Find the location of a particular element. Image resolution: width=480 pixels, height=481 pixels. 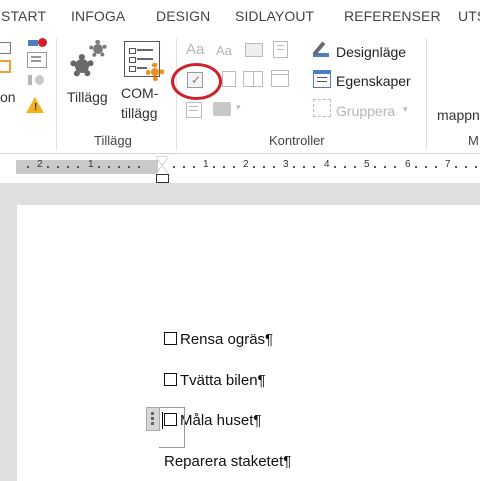

ruler-number: 1 is located at coordinates (206, 164).